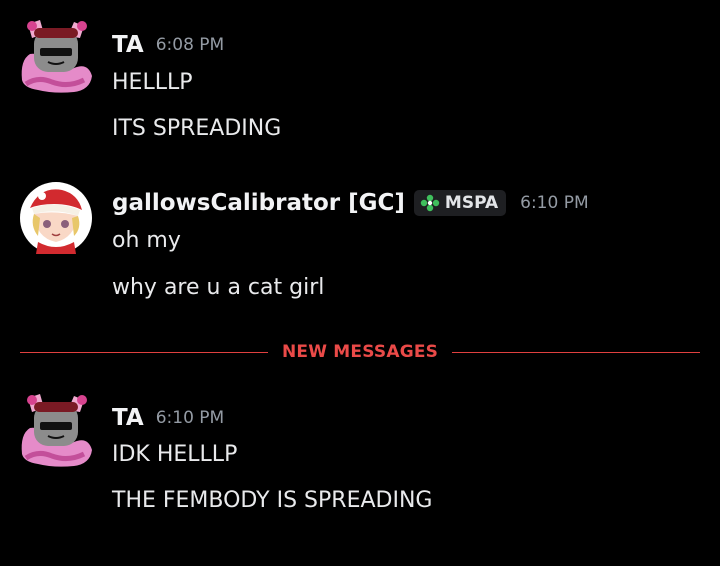 Image resolution: width=720 pixels, height=566 pixels. What do you see at coordinates (197, 128) in the screenshot?
I see `message-text: ITS SPREADING` at bounding box center [197, 128].